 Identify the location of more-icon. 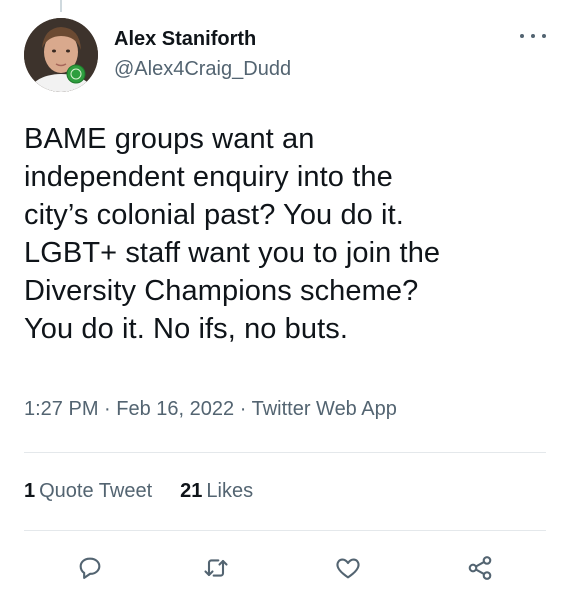
(533, 36).